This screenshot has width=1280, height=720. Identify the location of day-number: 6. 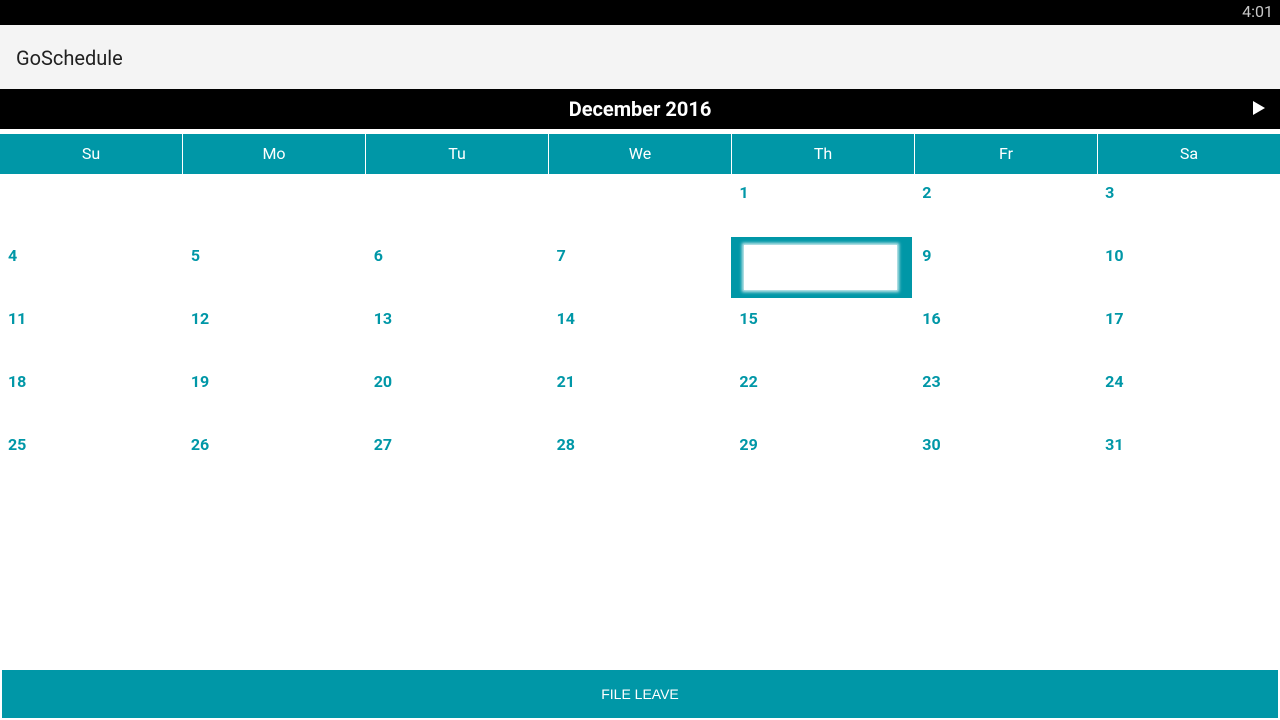
(378, 255).